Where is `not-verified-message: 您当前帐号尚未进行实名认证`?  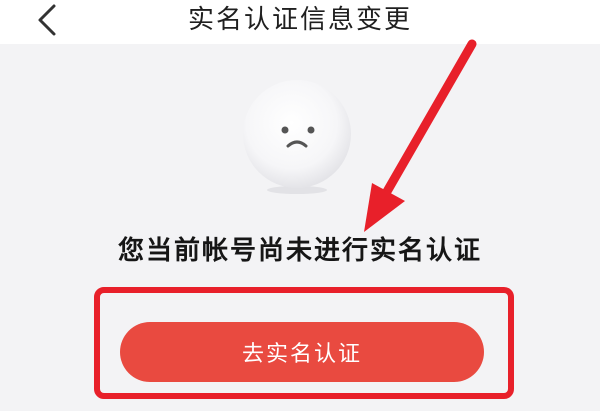
not-verified-message: 您当前帐号尚未进行实名认证 is located at coordinates (299, 251).